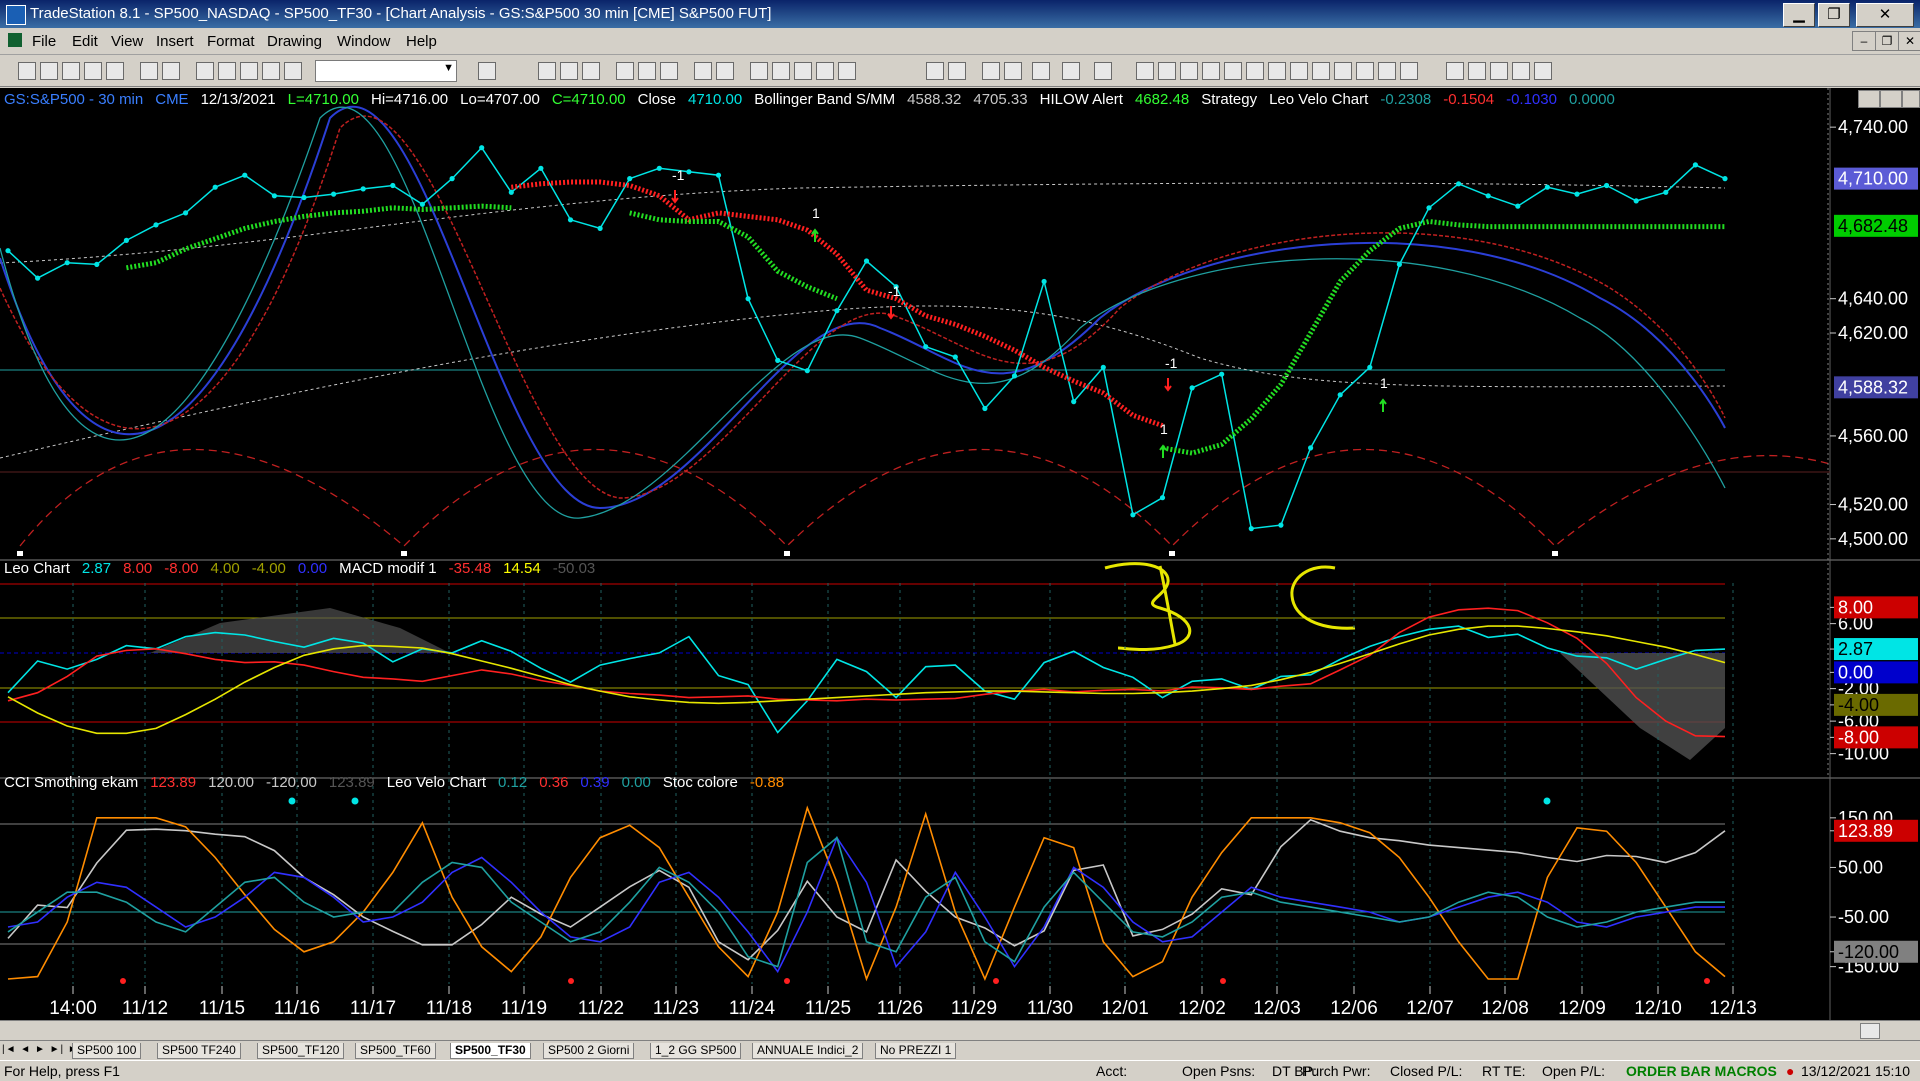 The height and width of the screenshot is (1081, 1920). I want to click on panel-minimize-button, so click(1869, 99).